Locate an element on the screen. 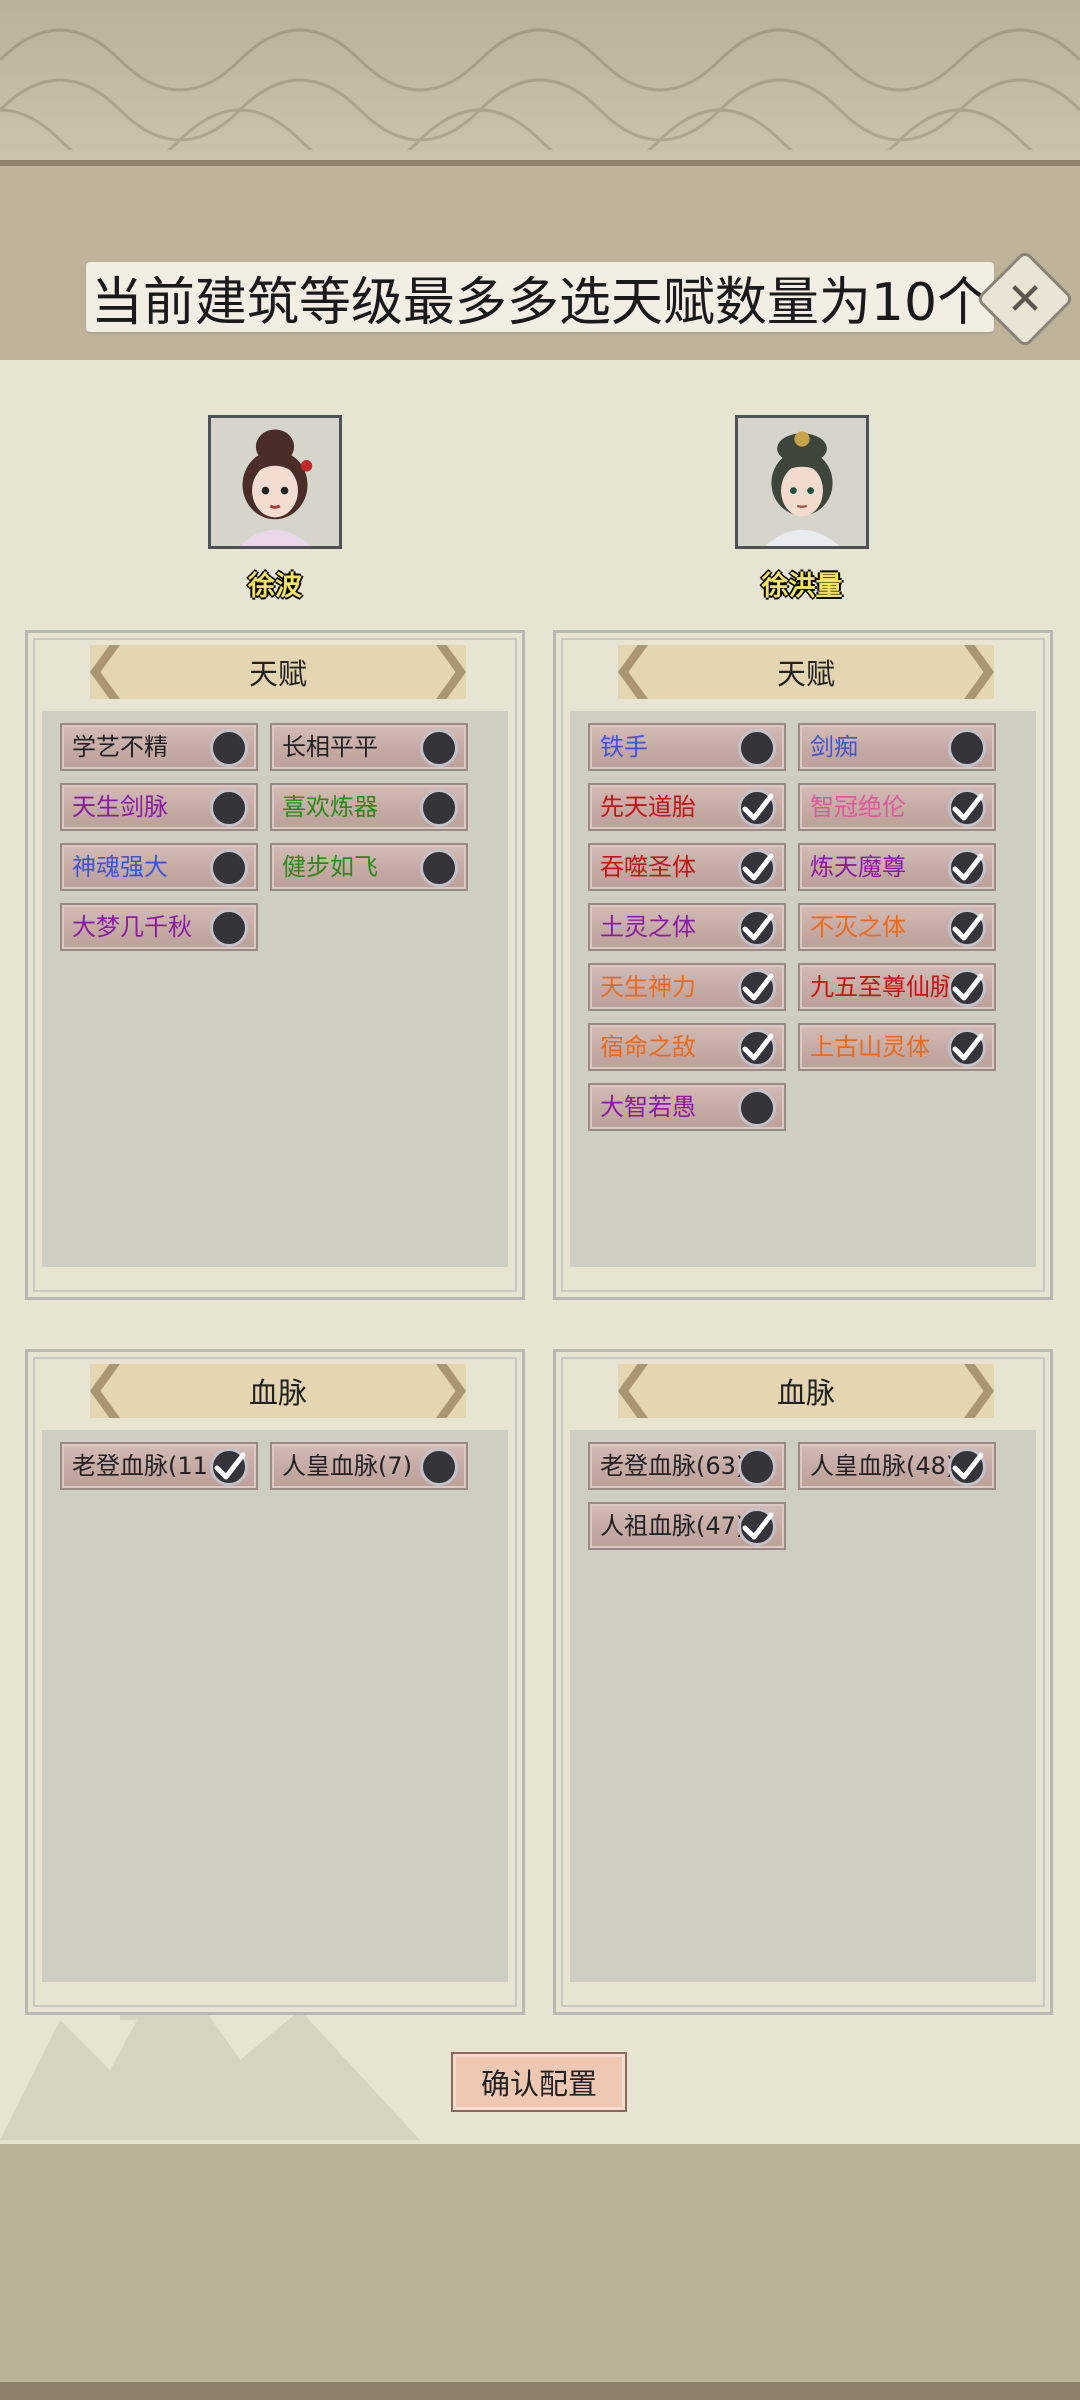  option-label: 吞噬圣体 is located at coordinates (648, 867).